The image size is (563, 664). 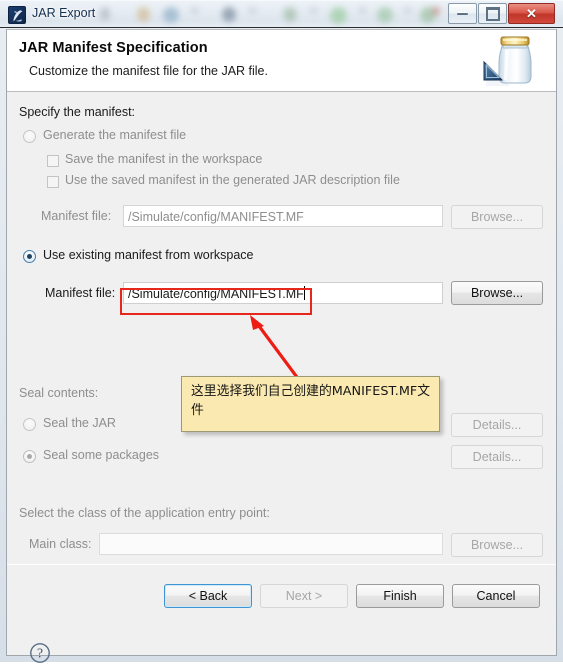 What do you see at coordinates (29, 256) in the screenshot?
I see `radio-use-existing-manifest` at bounding box center [29, 256].